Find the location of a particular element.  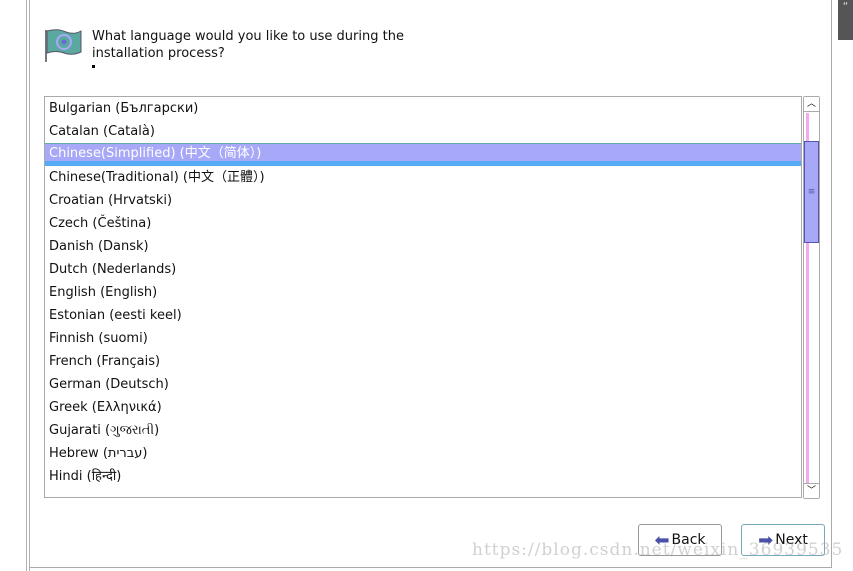

language-flag-icon is located at coordinates (63, 45).